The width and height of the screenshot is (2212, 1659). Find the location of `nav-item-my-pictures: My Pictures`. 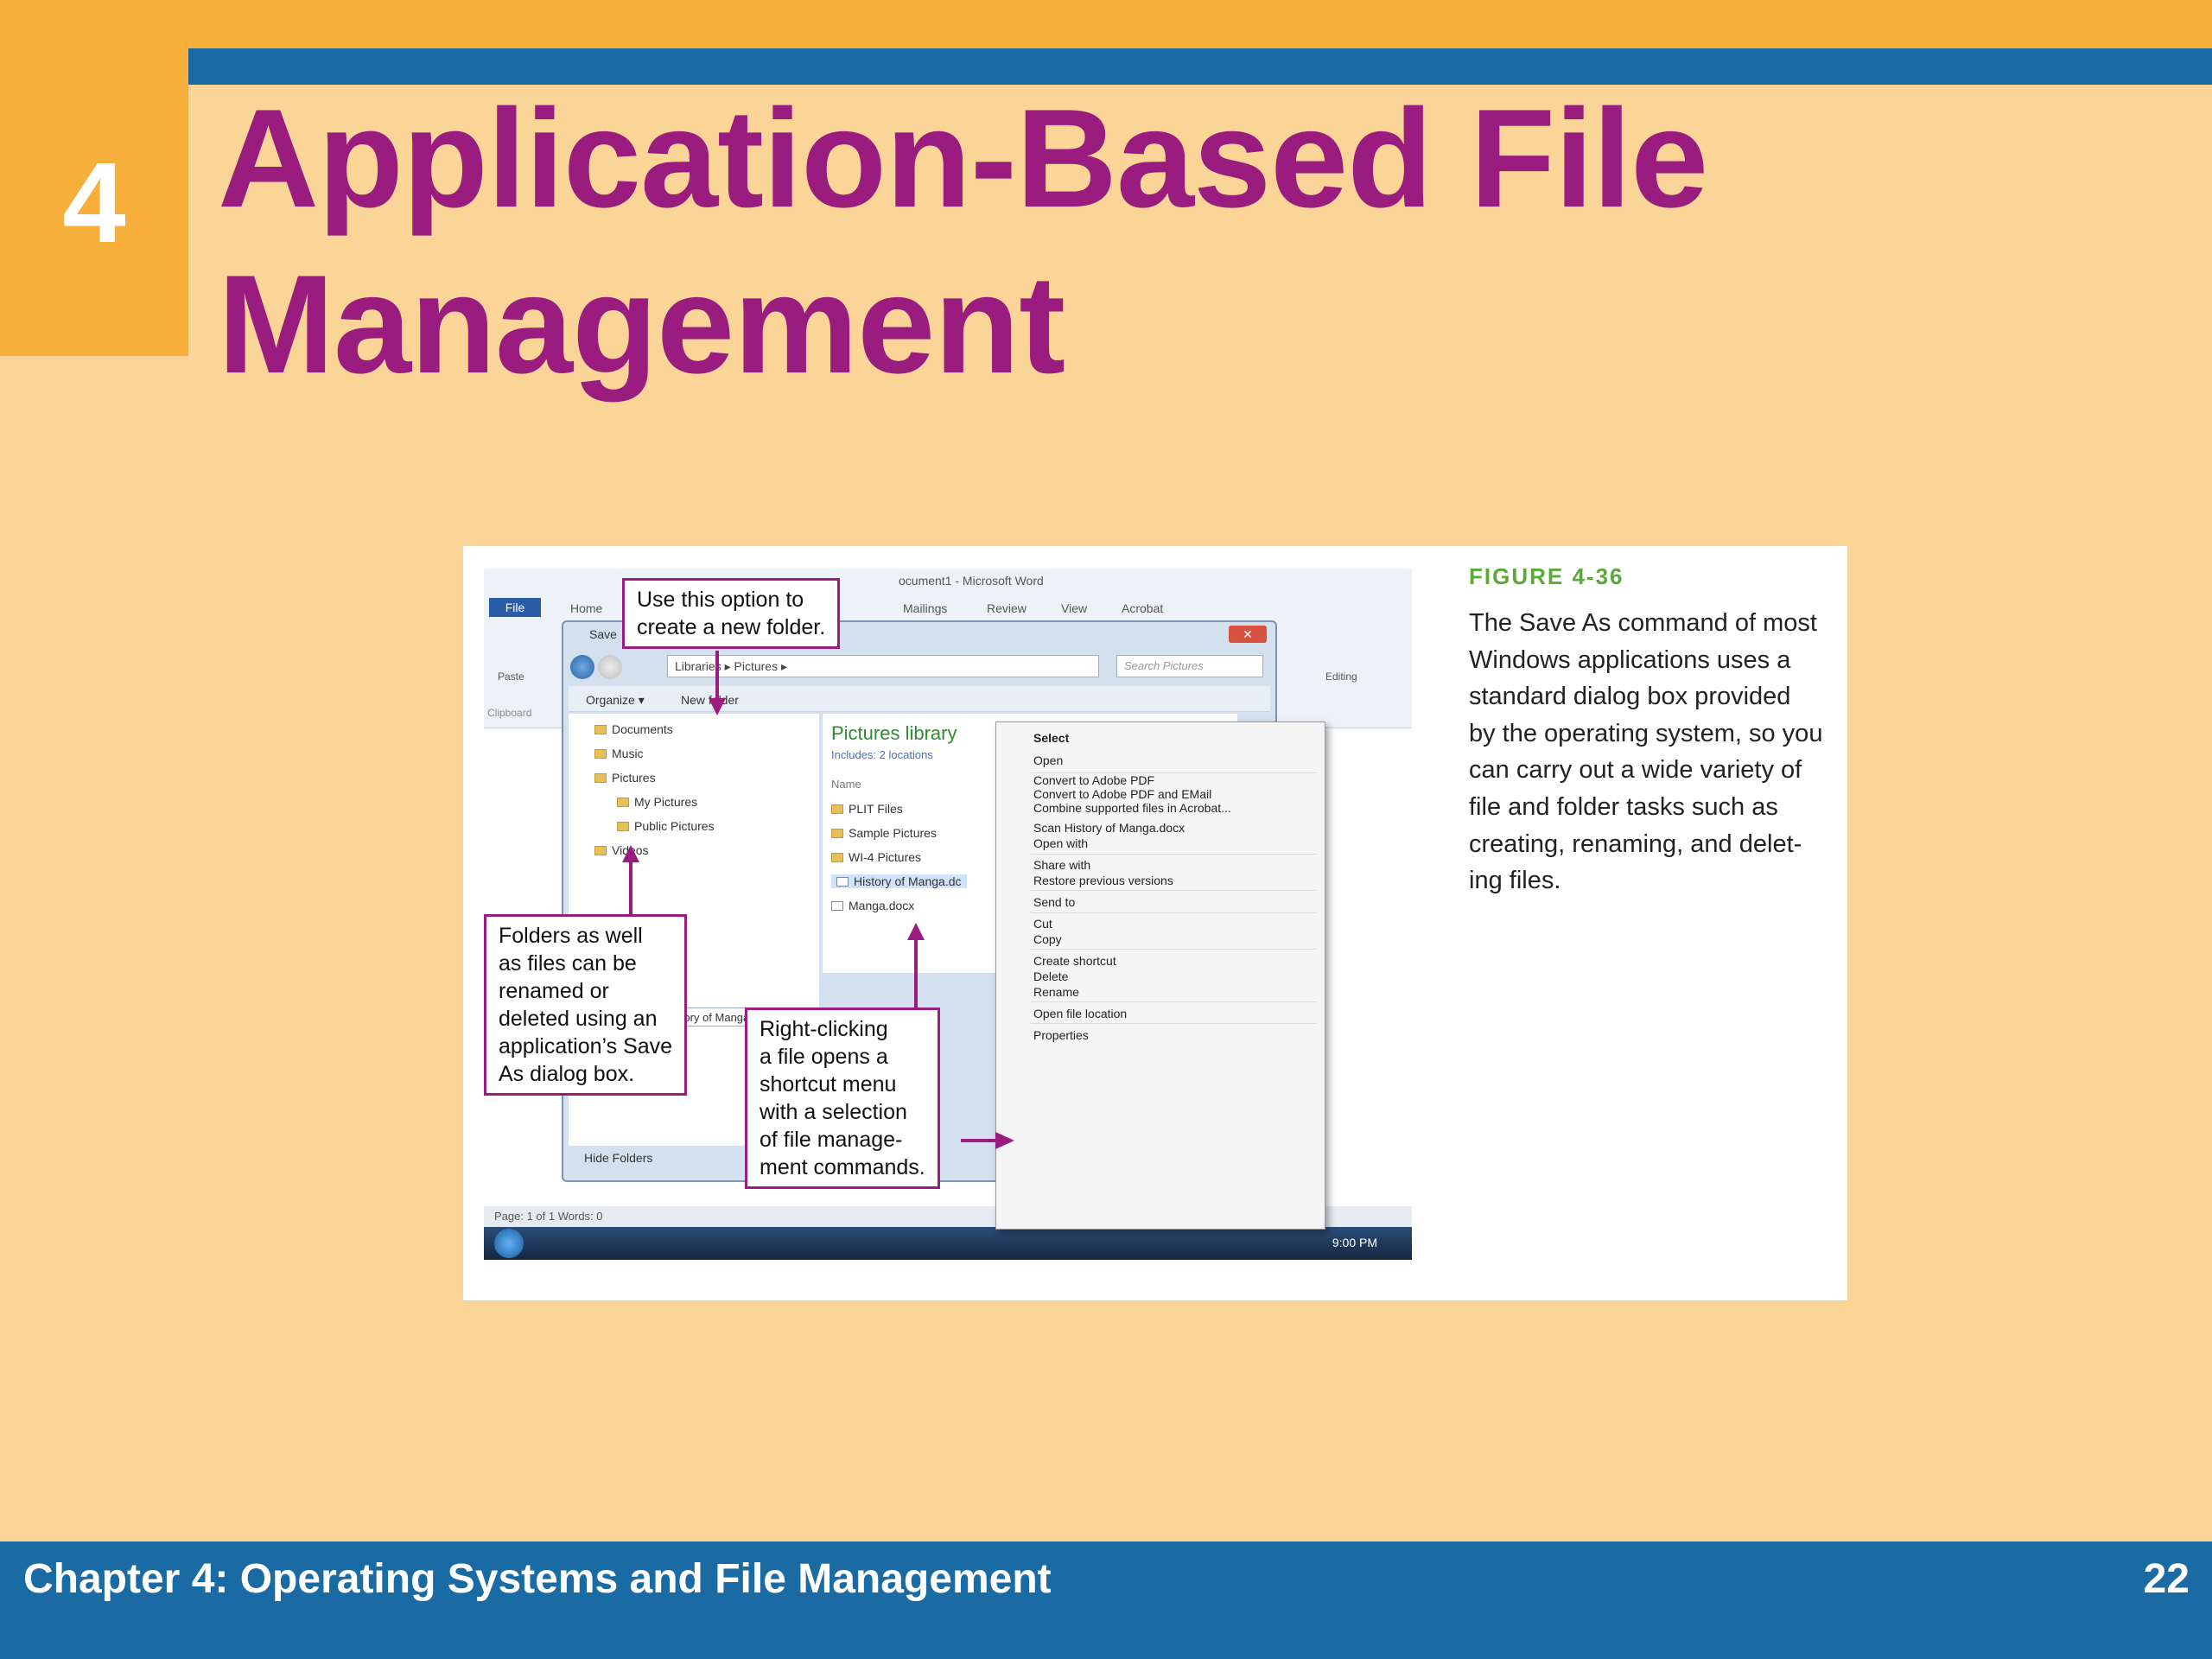

nav-item-my-pictures: My Pictures is located at coordinates (657, 802).